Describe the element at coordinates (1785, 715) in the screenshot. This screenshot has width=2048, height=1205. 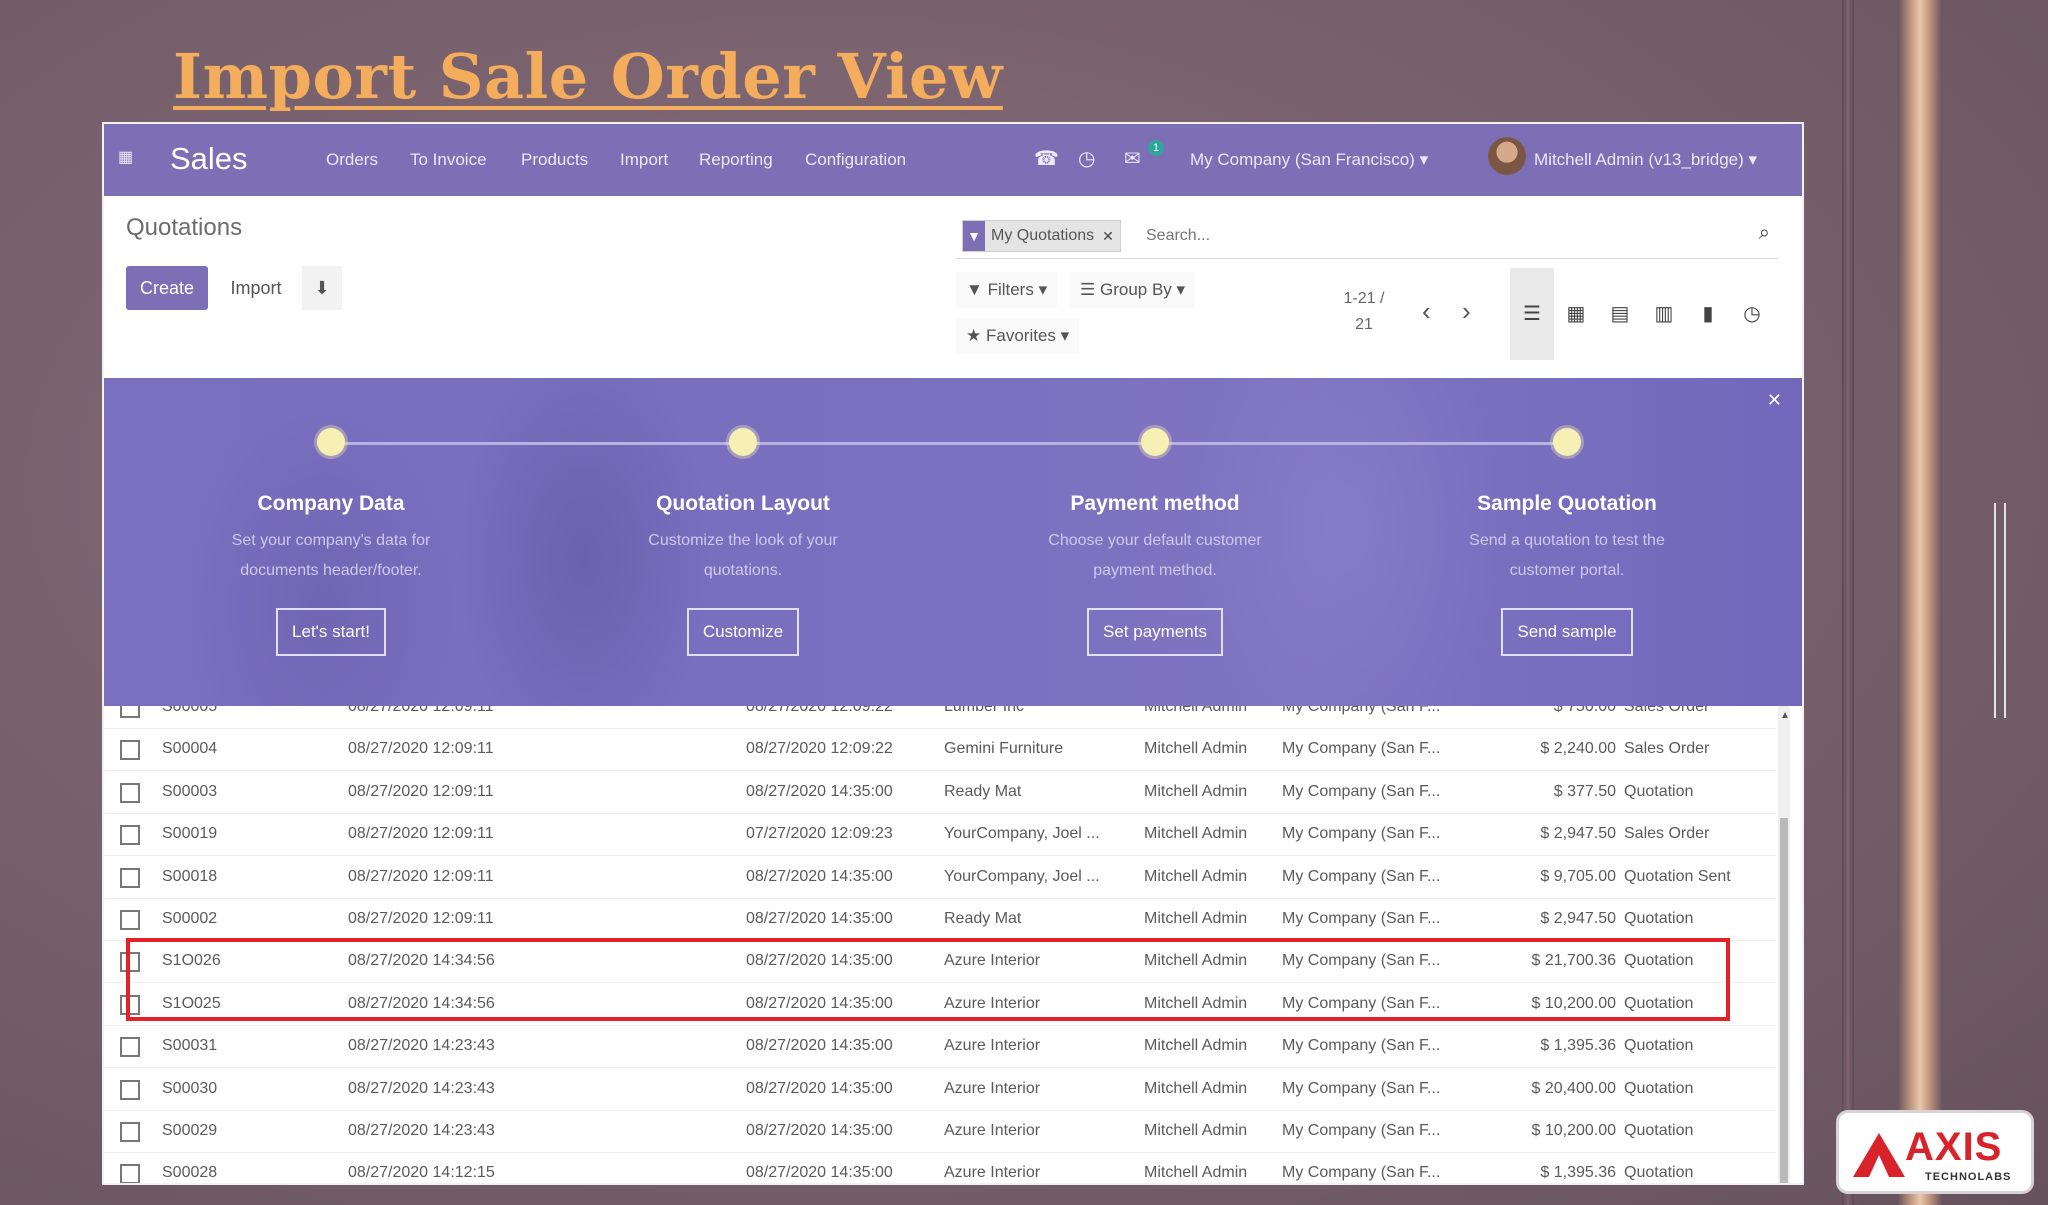
I see `scroll-up-icon: ▲` at that location.